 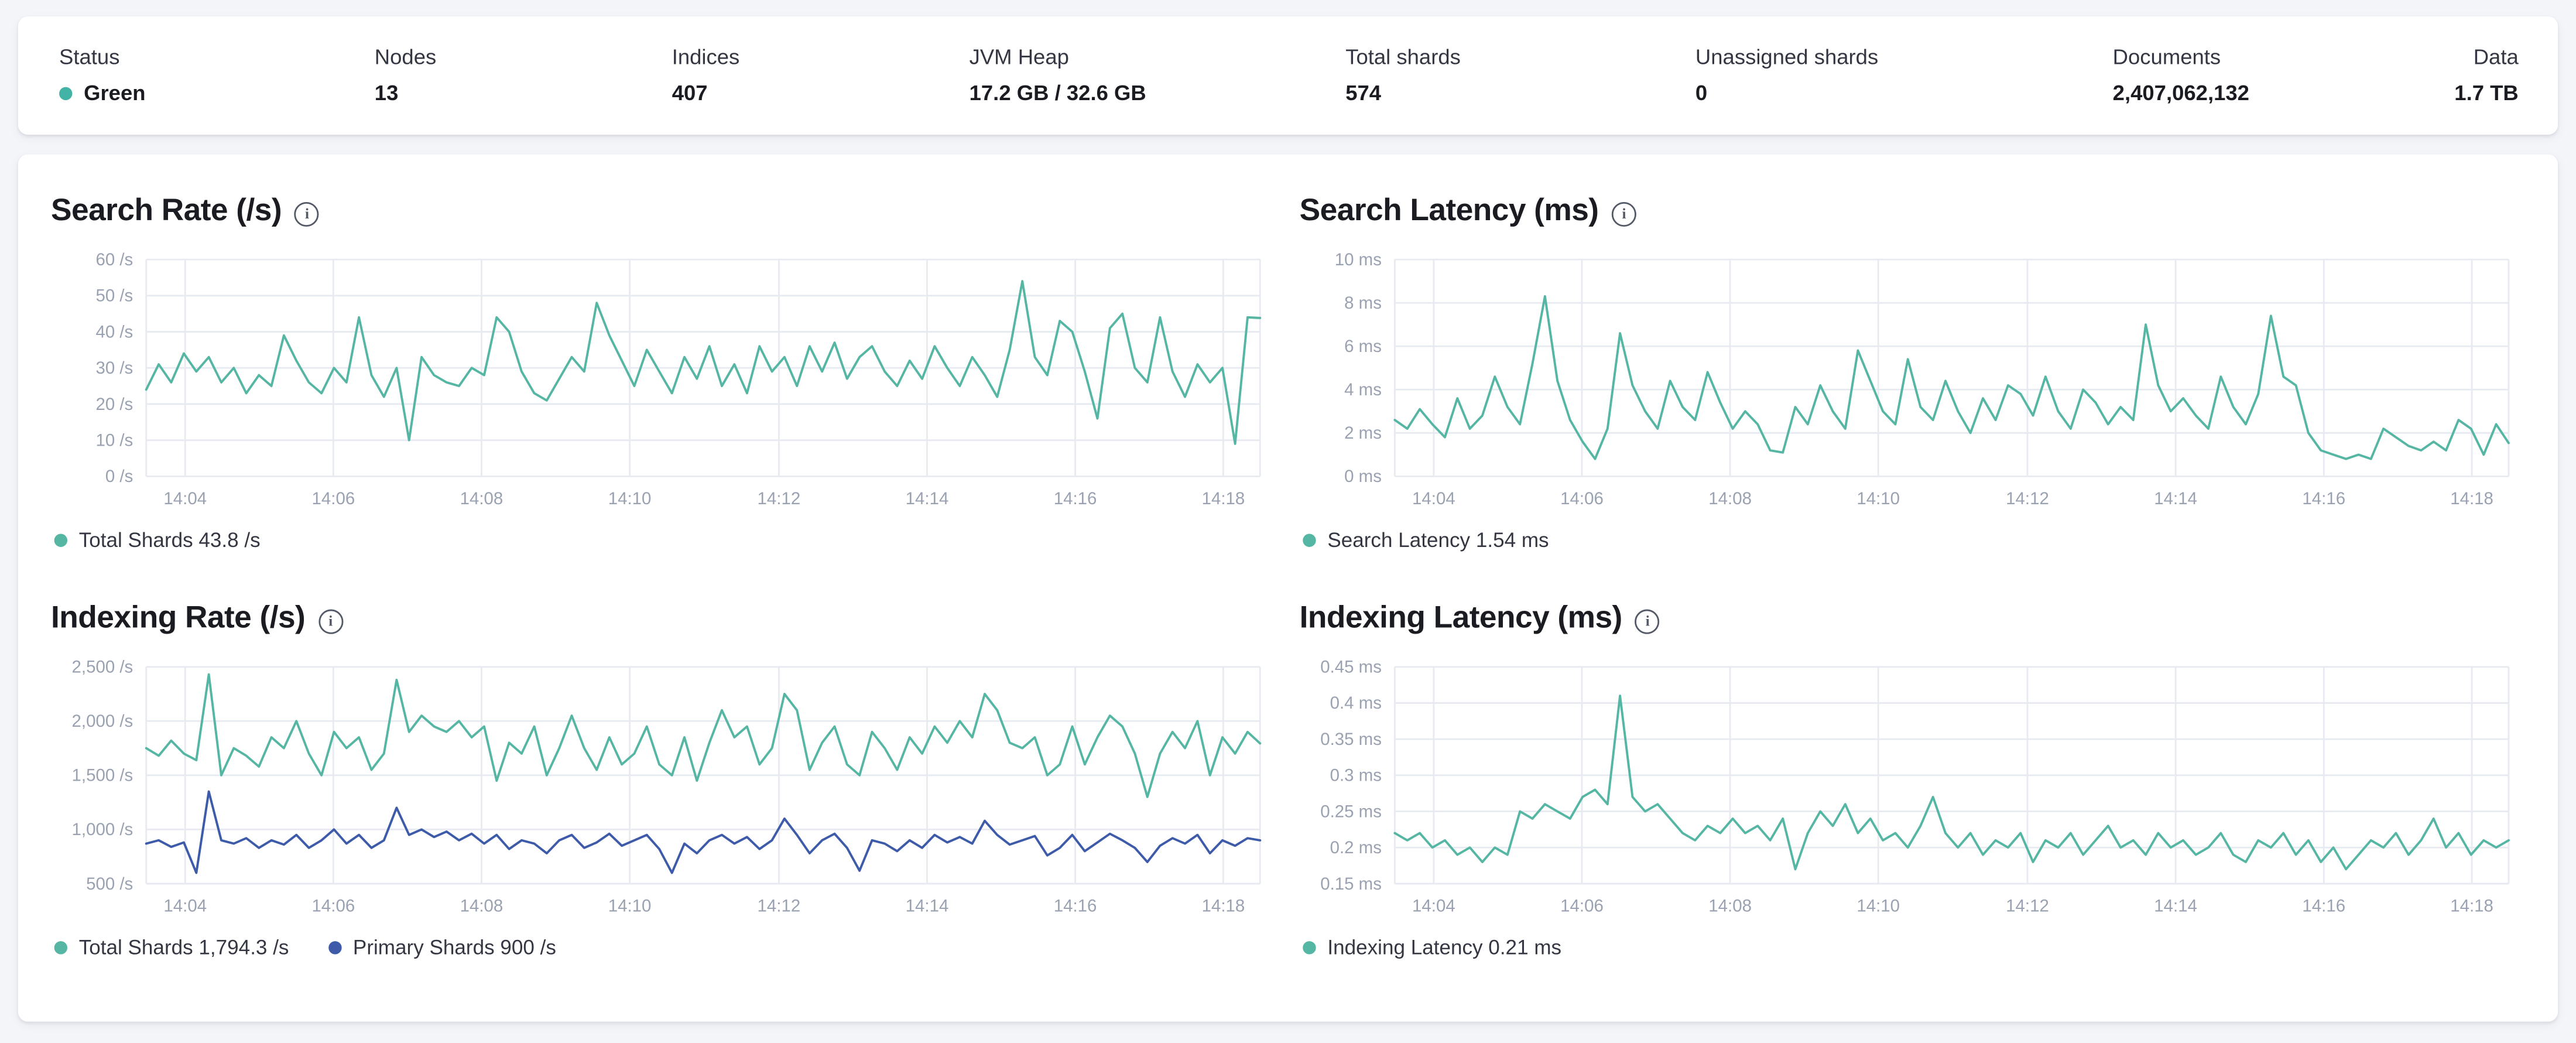 I want to click on stat-data: Data 1.7 TB, so click(x=2486, y=75).